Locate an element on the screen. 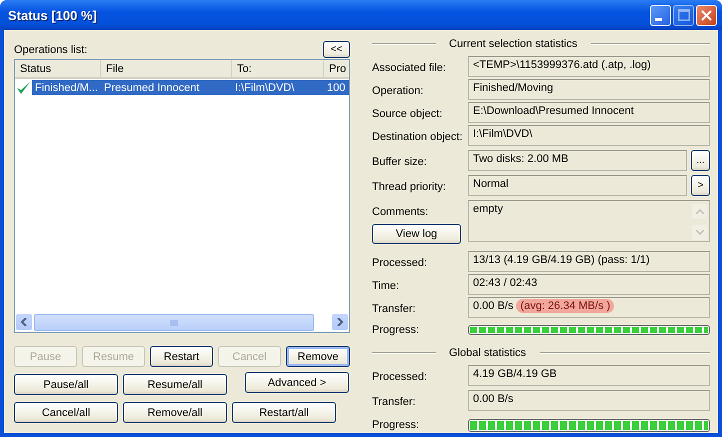  action-button: Restart is located at coordinates (181, 356).